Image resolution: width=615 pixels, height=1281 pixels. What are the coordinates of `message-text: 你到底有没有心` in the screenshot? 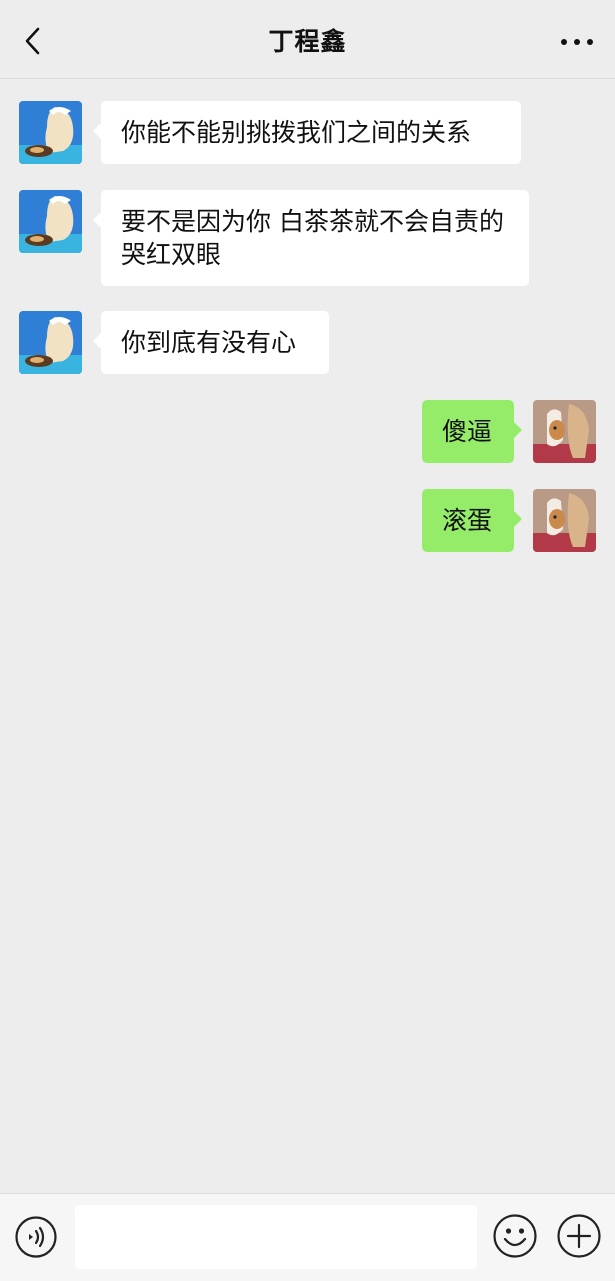 It's located at (209, 342).